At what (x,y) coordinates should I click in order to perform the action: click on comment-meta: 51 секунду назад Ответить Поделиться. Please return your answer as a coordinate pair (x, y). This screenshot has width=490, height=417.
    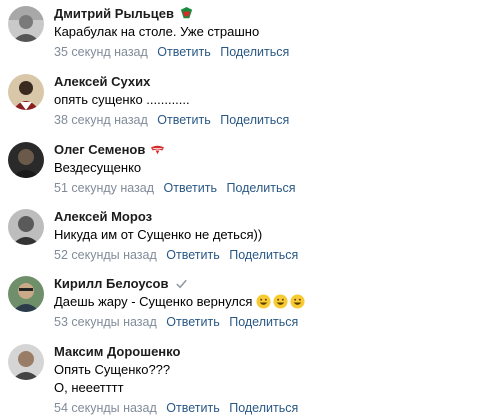
    Looking at the image, I should click on (269, 188).